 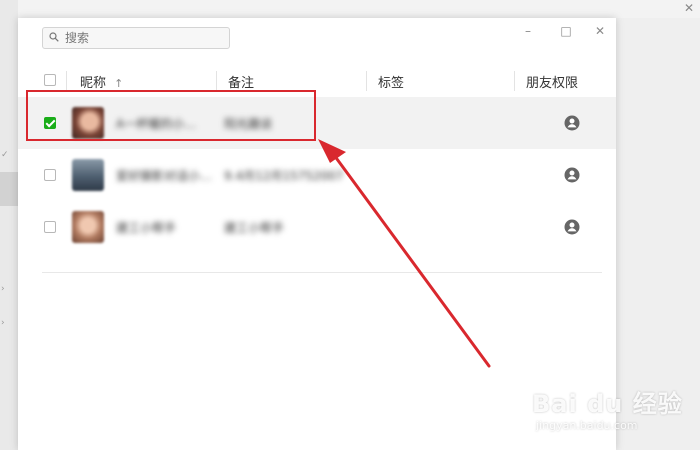 What do you see at coordinates (404, 253) in the screenshot?
I see `annotation-arrow` at bounding box center [404, 253].